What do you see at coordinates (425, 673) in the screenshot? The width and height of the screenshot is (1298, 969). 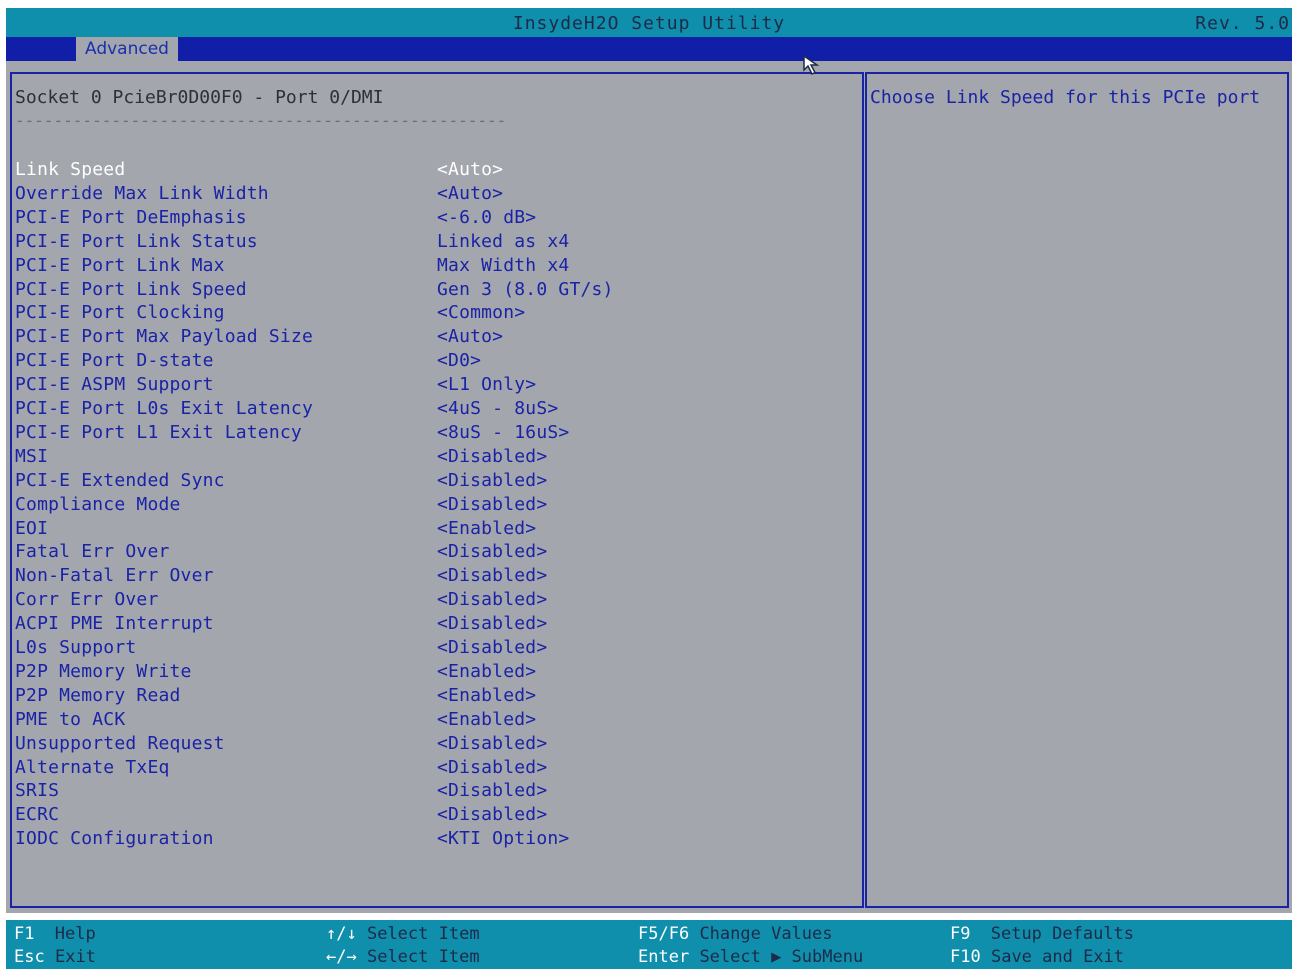 I see `setting-row: P2P Memory Write <Enabled>` at bounding box center [425, 673].